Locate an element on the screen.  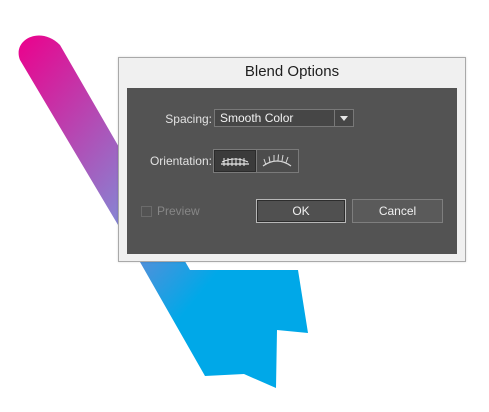
preview-checkbox-row: Preview is located at coordinates (170, 211).